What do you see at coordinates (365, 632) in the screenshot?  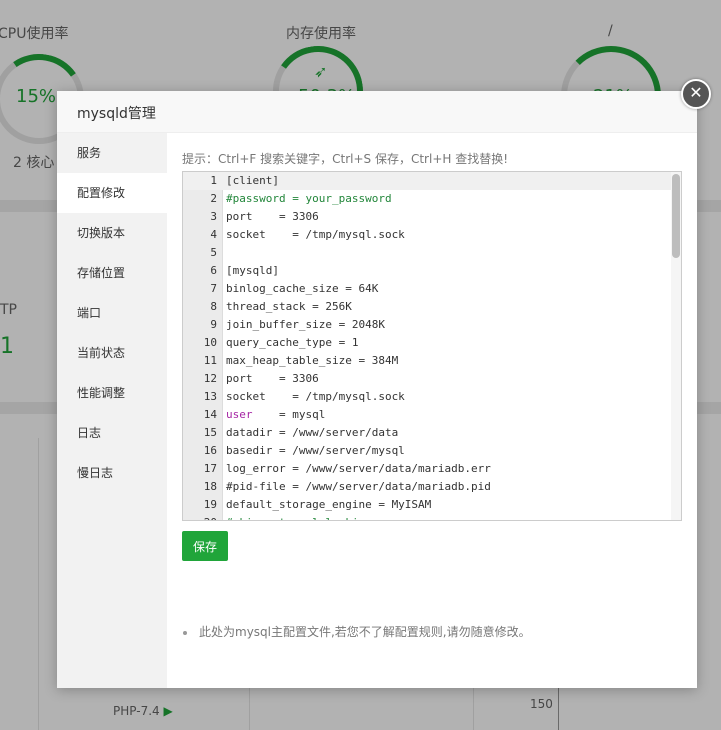 I see `config-note-text: 此处为mysql主配置文件,若您不了解配置规则,请勿随意修改。` at bounding box center [365, 632].